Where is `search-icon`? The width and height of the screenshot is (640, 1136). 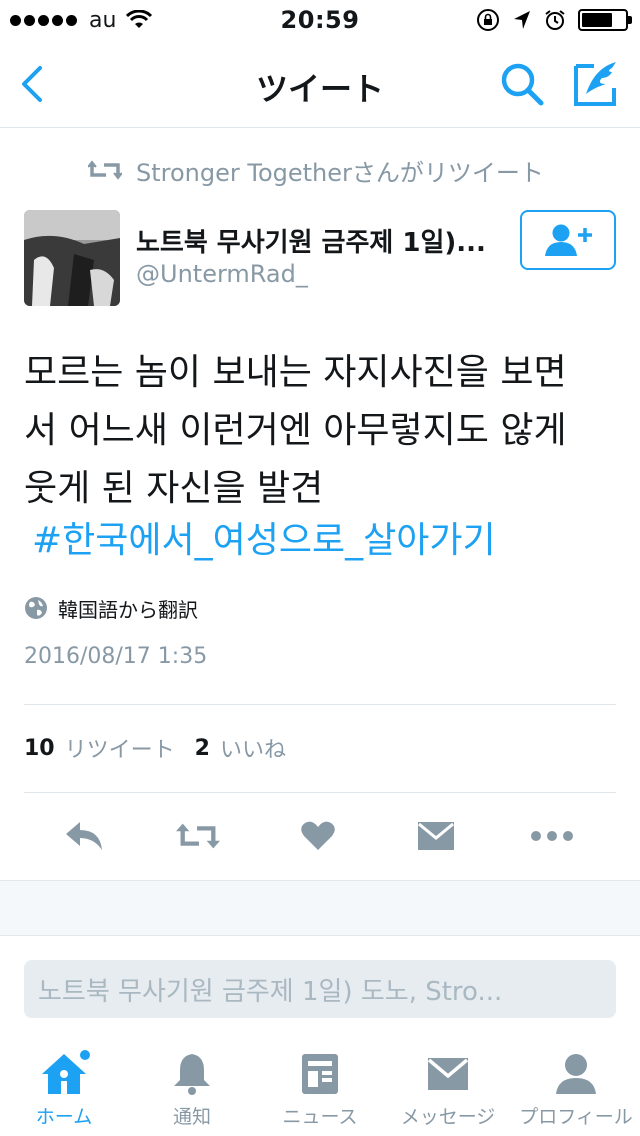
search-icon is located at coordinates (522, 84).